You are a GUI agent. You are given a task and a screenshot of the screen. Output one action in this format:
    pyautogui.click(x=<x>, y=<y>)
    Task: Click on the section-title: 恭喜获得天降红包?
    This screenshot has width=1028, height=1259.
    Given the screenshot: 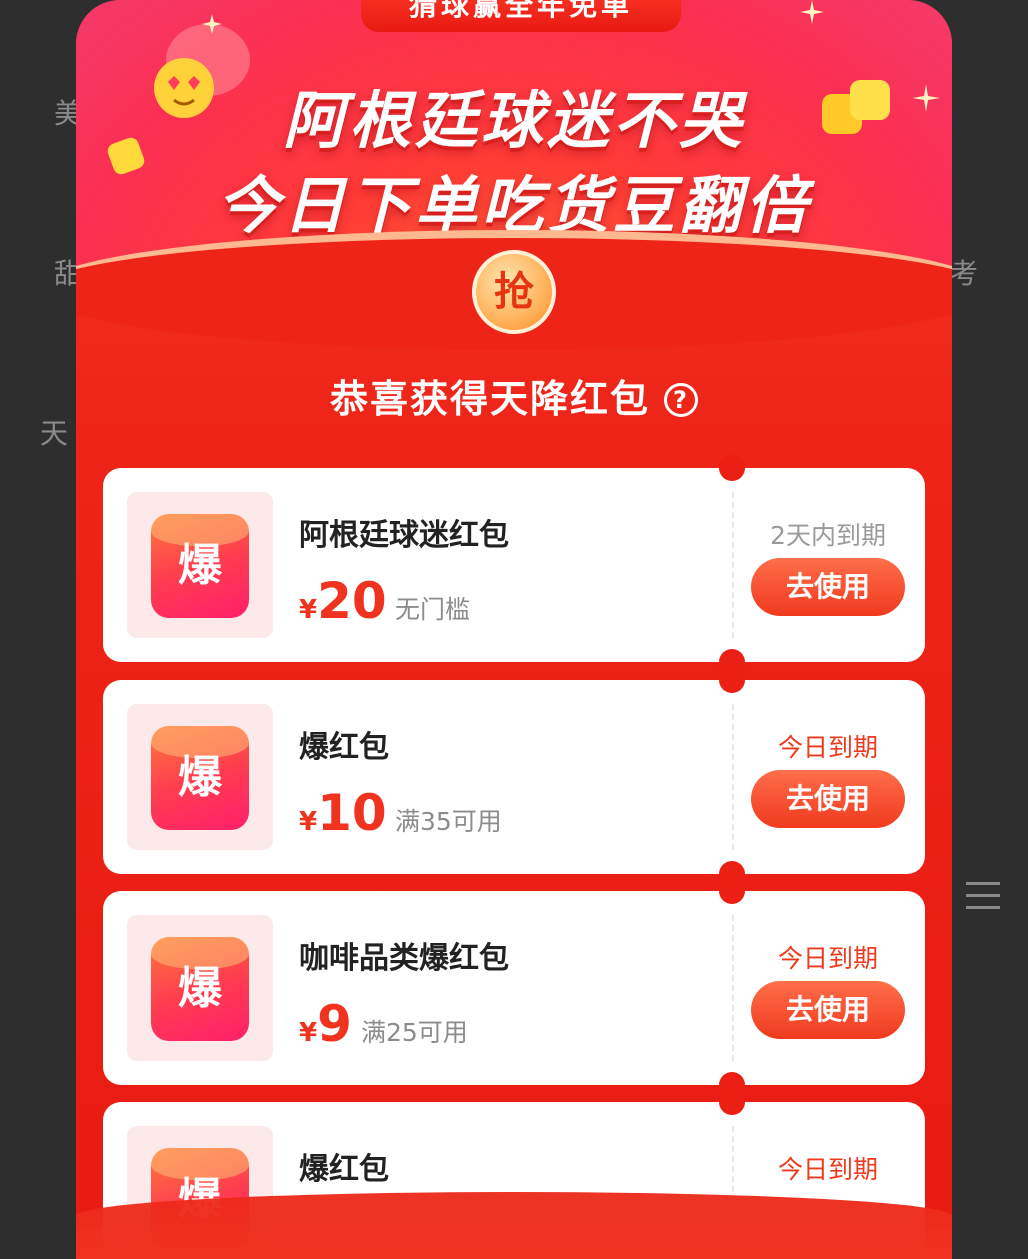 What is the action you would take?
    pyautogui.click(x=514, y=395)
    